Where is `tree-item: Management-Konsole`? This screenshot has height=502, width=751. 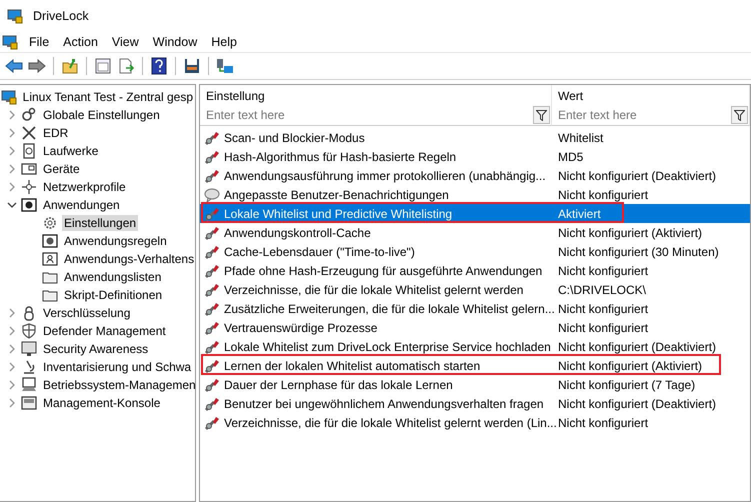
tree-item: Management-Konsole is located at coordinates (101, 403).